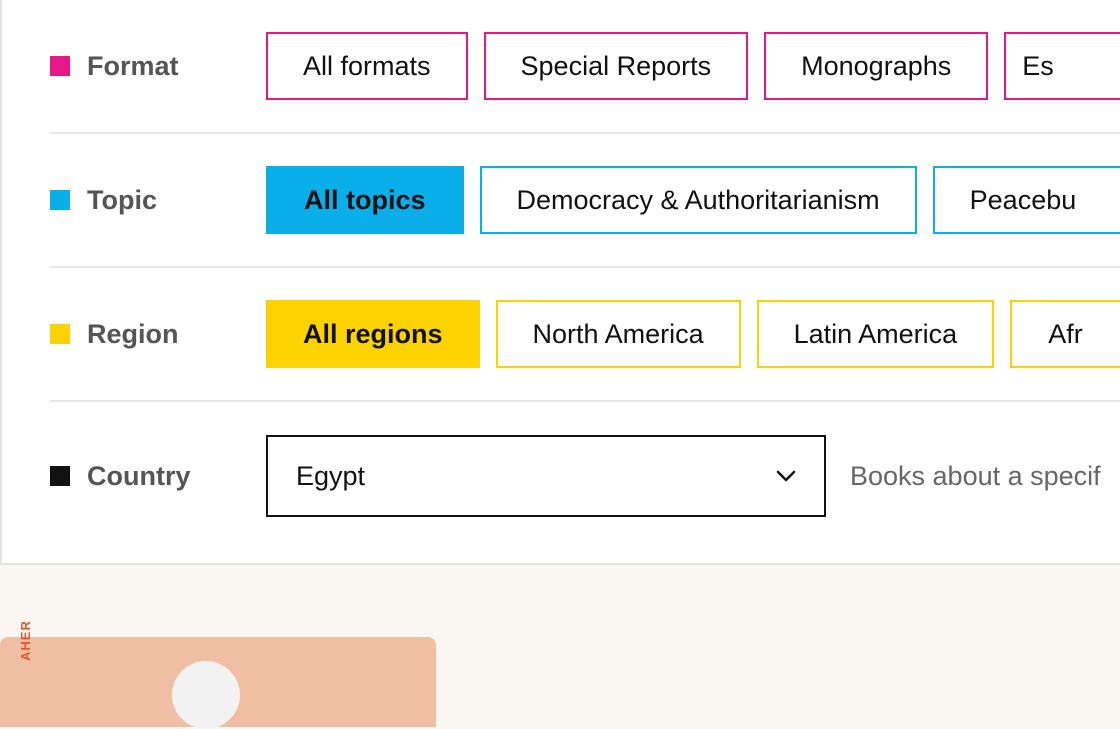  I want to click on country-label: Country, so click(158, 476).